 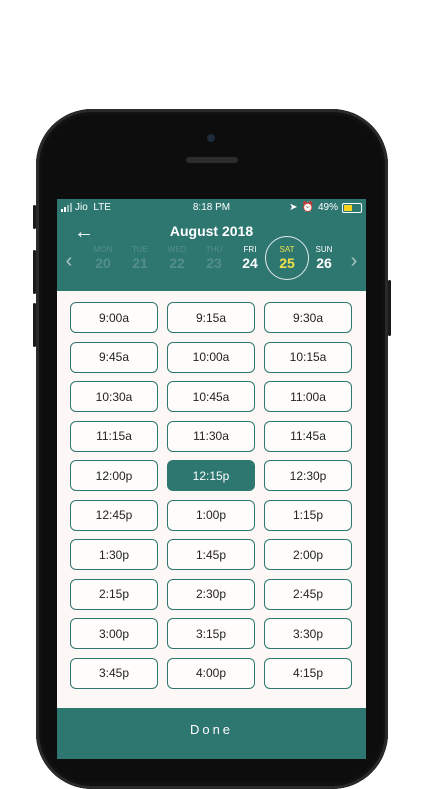 What do you see at coordinates (211, 633) in the screenshot?
I see `time-slot: 3:15p` at bounding box center [211, 633].